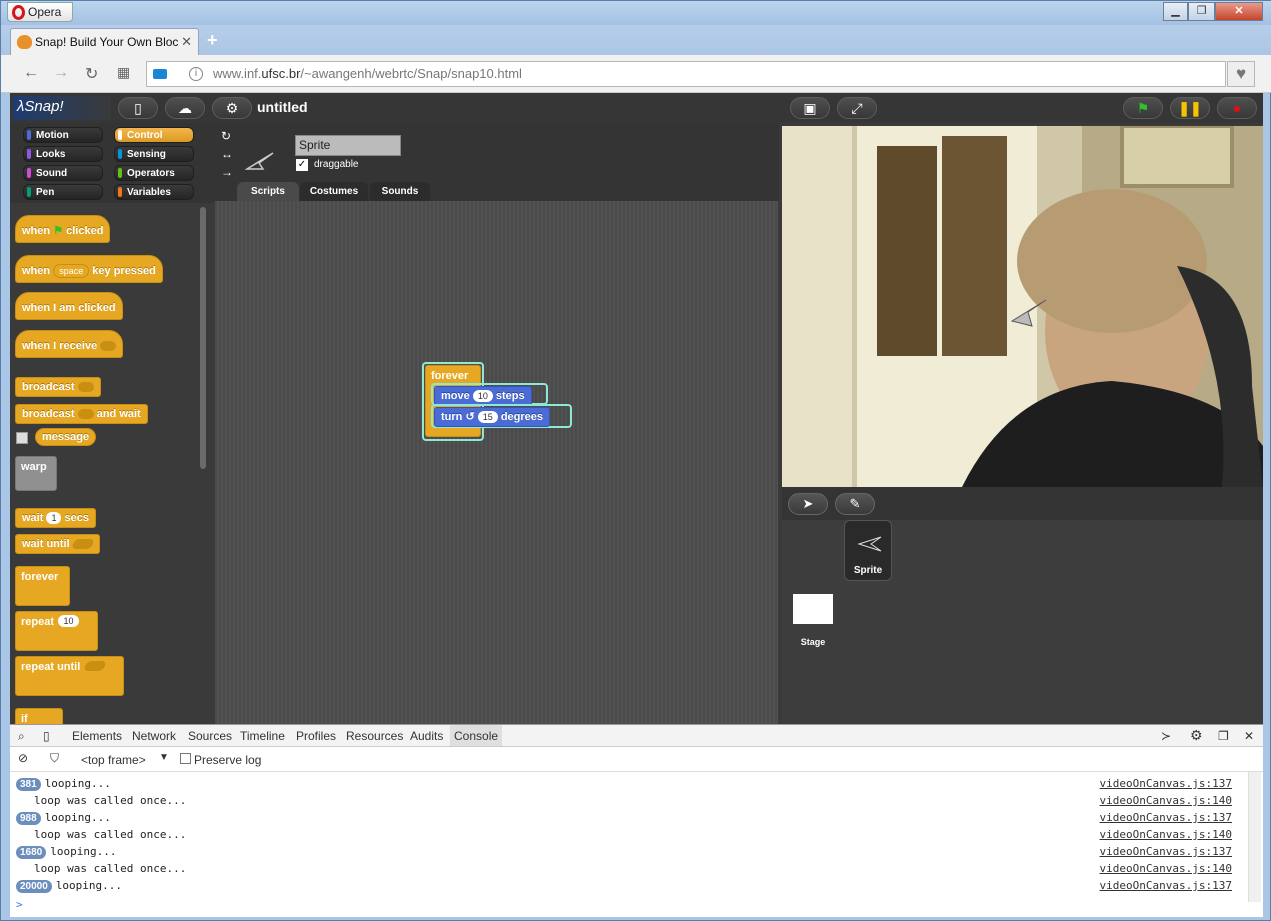 This screenshot has width=1271, height=921. Describe the element at coordinates (400, 191) in the screenshot. I see `tab-sounds: Sounds` at that location.